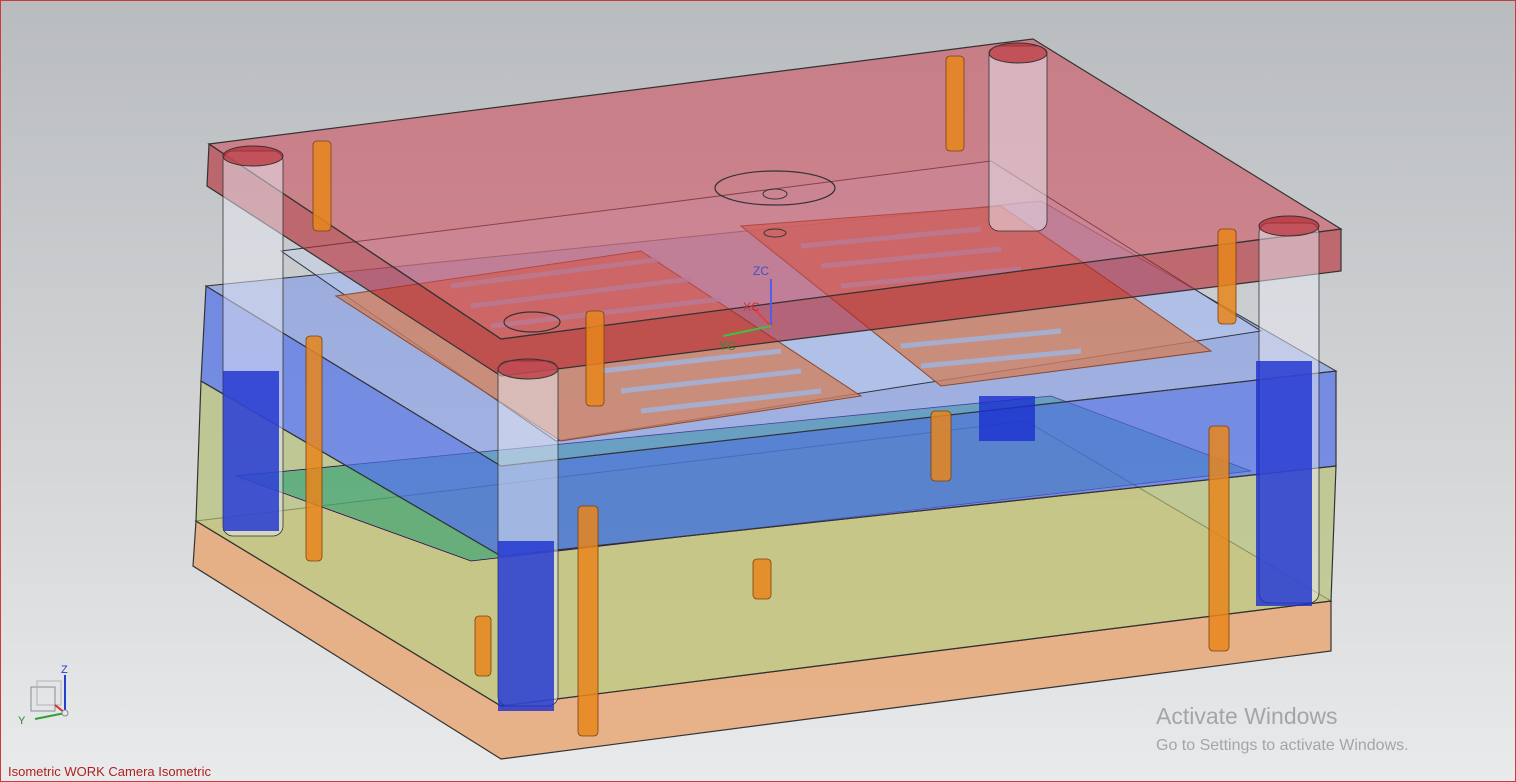 The image size is (1516, 782). Describe the element at coordinates (50, 696) in the screenshot. I see `view-triad-icon: Z Y` at that location.